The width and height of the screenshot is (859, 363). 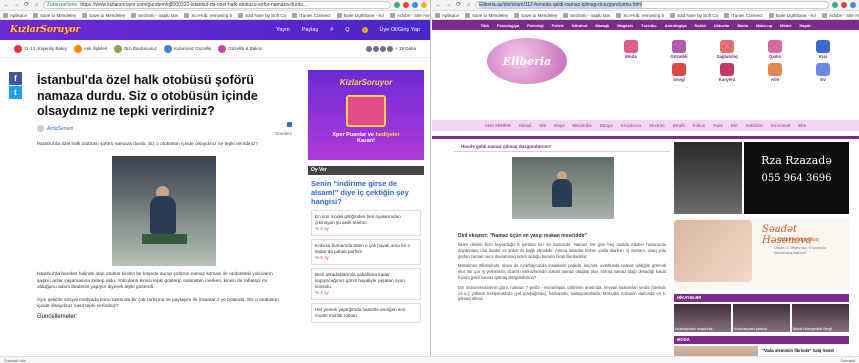 I want to click on story-thumb: Murat Huseyinakh Sevgi, so click(x=820, y=318).